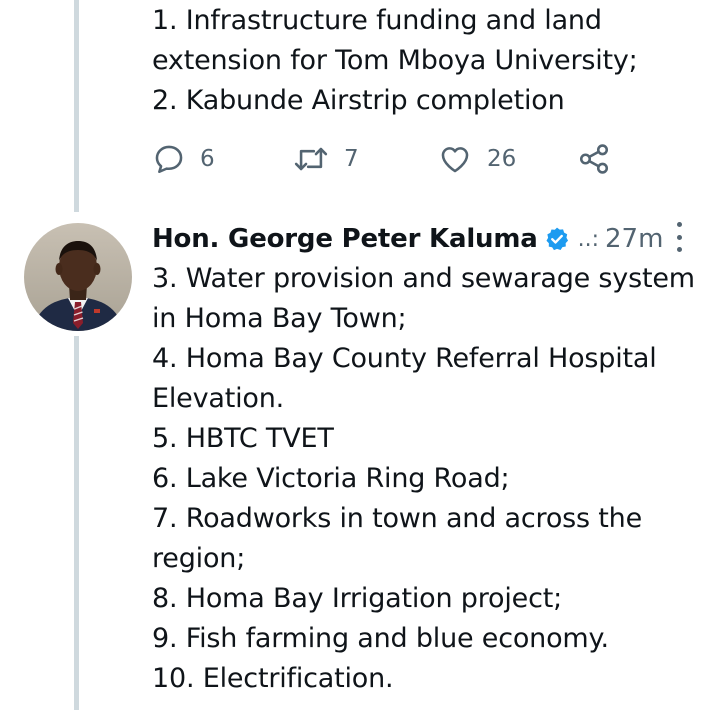 The image size is (710, 710). Describe the element at coordinates (634, 239) in the screenshot. I see `tweet-timestamp: 27m` at that location.